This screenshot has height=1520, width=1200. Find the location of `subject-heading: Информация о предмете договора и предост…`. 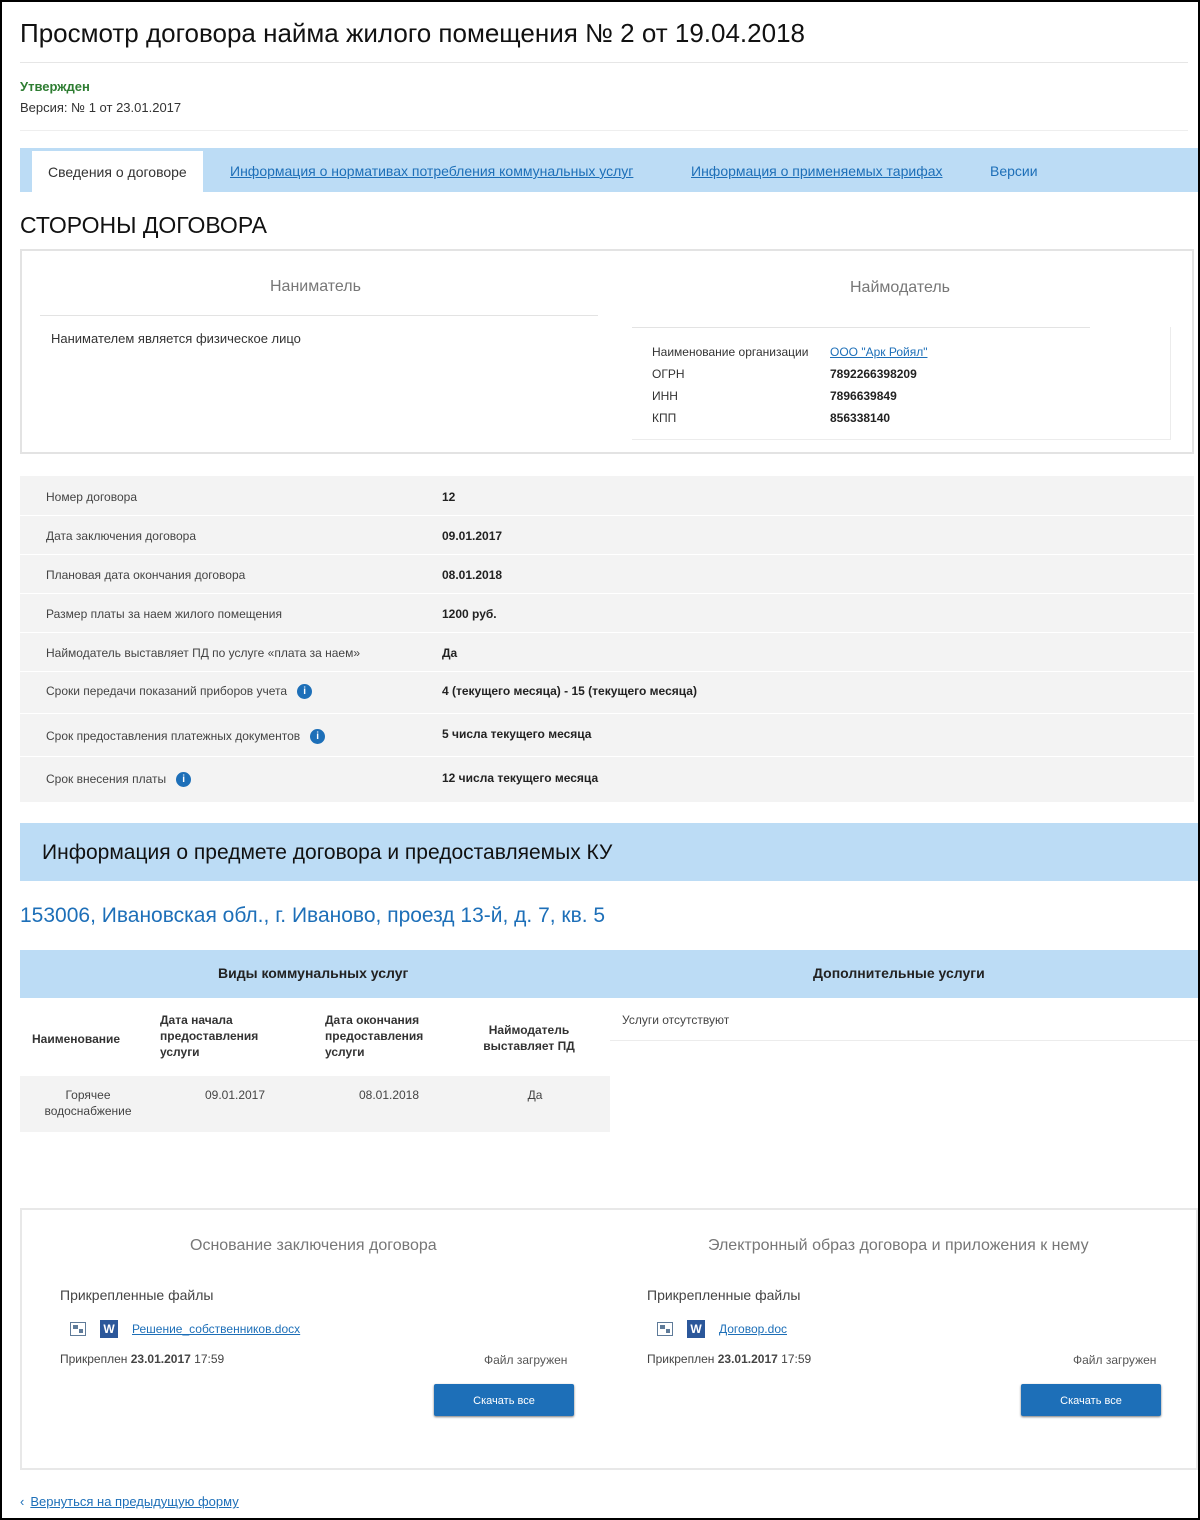

subject-heading: Информация о предмете договора и предост… is located at coordinates (327, 852).